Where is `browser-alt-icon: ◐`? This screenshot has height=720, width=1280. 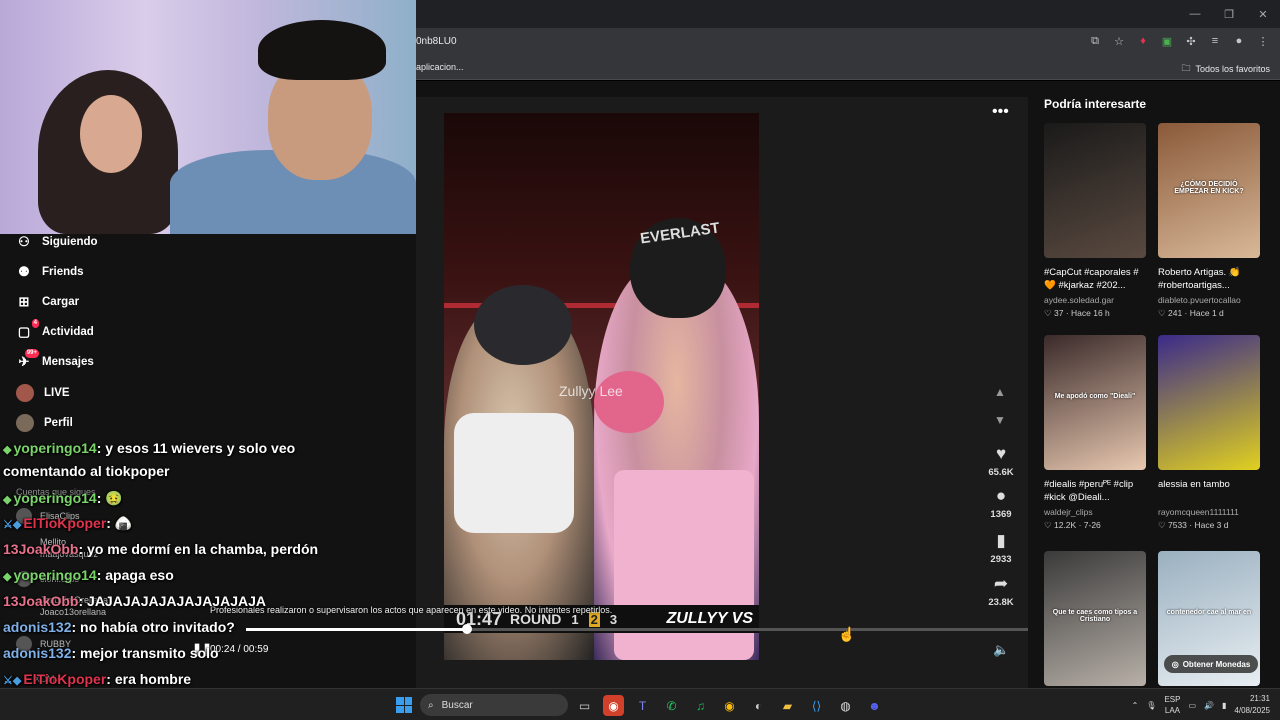 browser-alt-icon: ◐ is located at coordinates (758, 705).